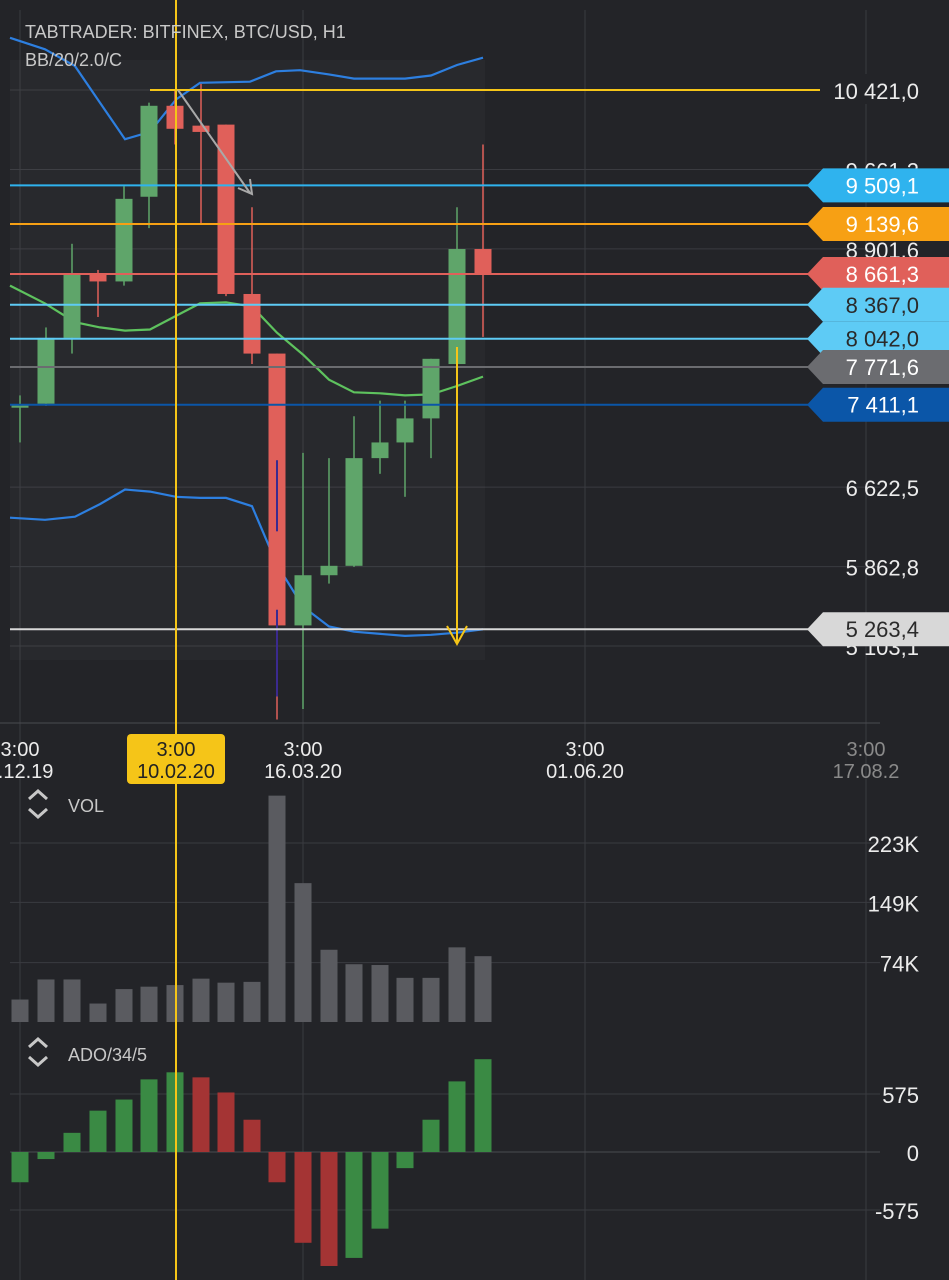  Describe the element at coordinates (894, 844) in the screenshot. I see `vol-tick-label: 223K` at that location.